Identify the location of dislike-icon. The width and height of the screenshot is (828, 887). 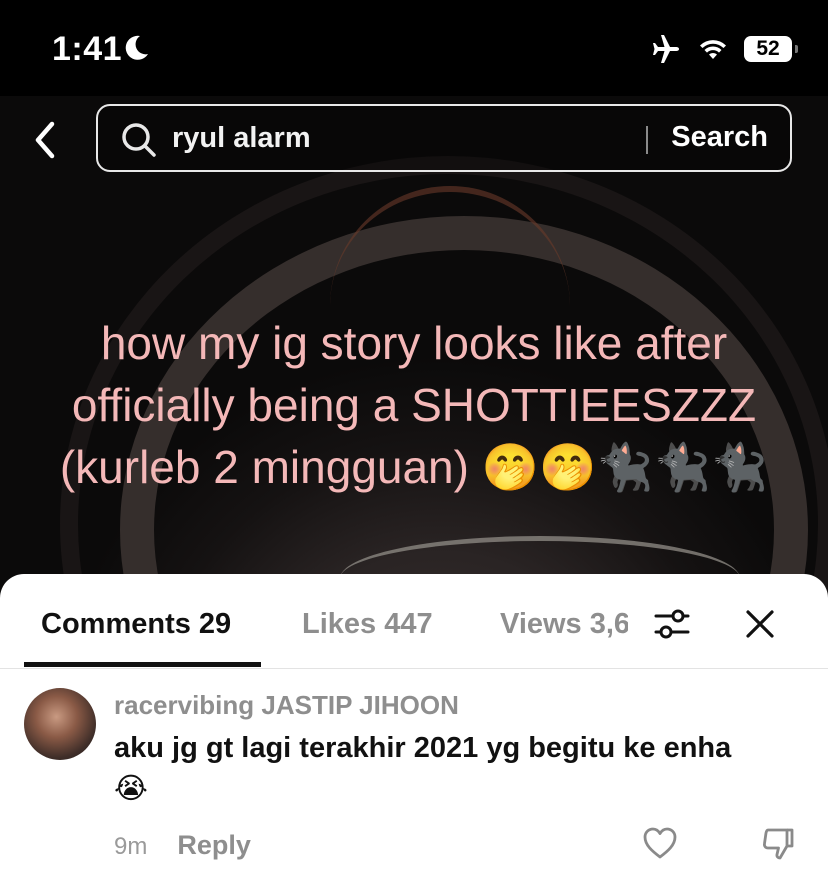
(778, 844).